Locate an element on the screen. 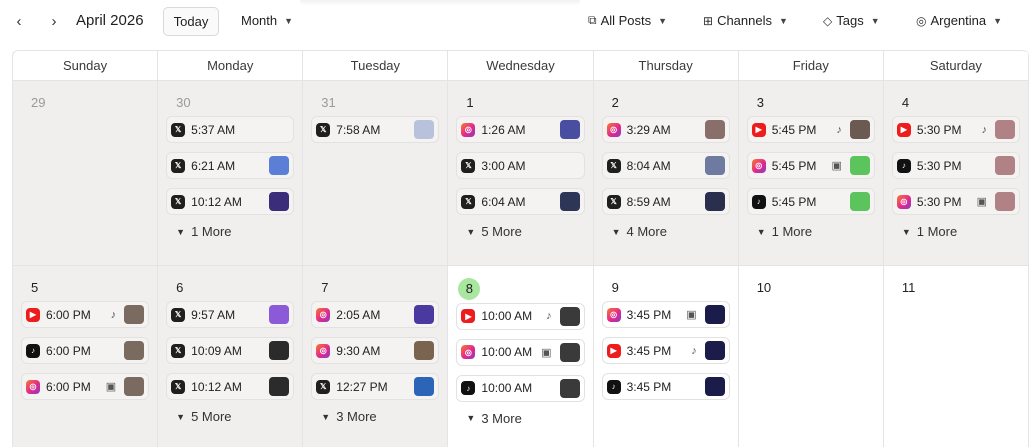  show-more-button: ▼ 4 More is located at coordinates (671, 231).